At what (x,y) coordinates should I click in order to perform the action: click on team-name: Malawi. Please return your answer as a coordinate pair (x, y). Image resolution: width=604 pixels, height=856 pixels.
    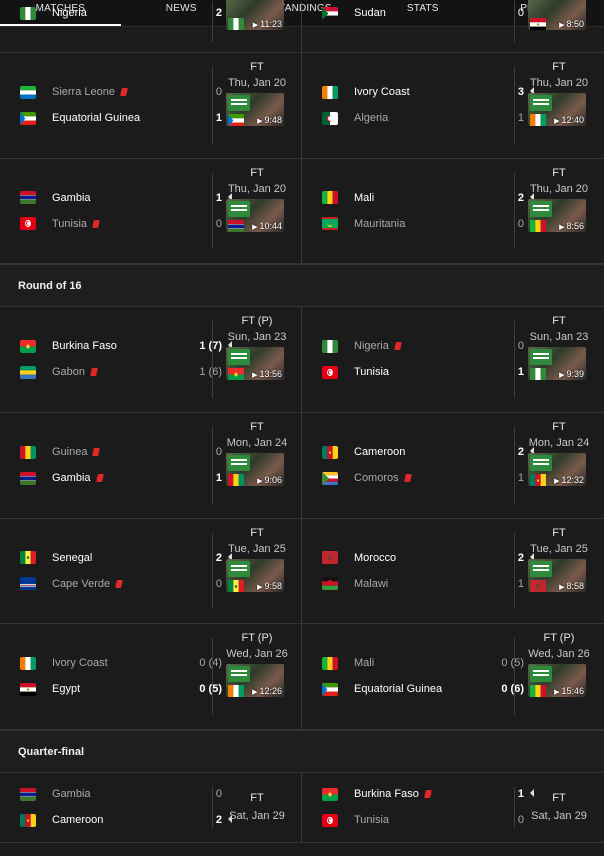
    Looking at the image, I should click on (371, 583).